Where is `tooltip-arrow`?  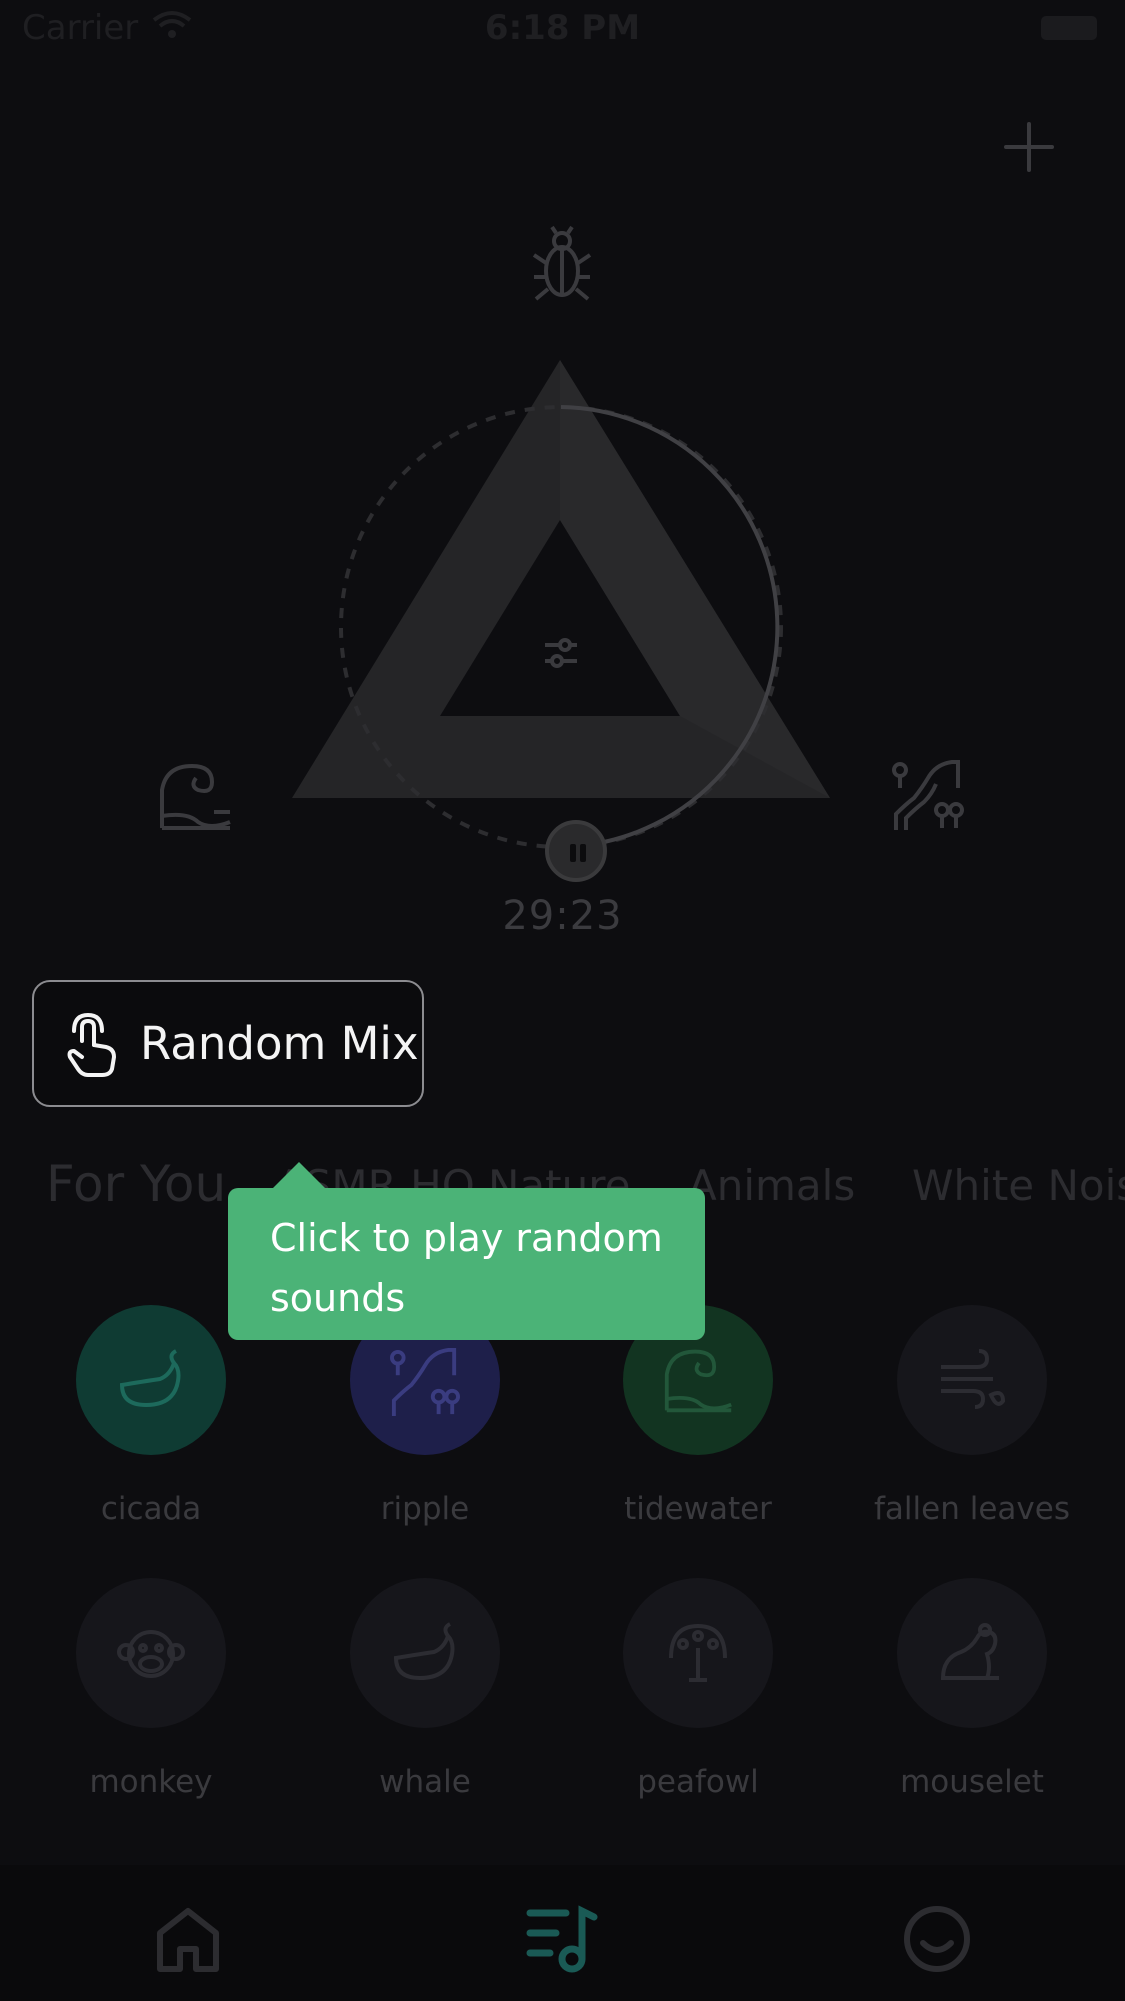 tooltip-arrow is located at coordinates (299, 1175).